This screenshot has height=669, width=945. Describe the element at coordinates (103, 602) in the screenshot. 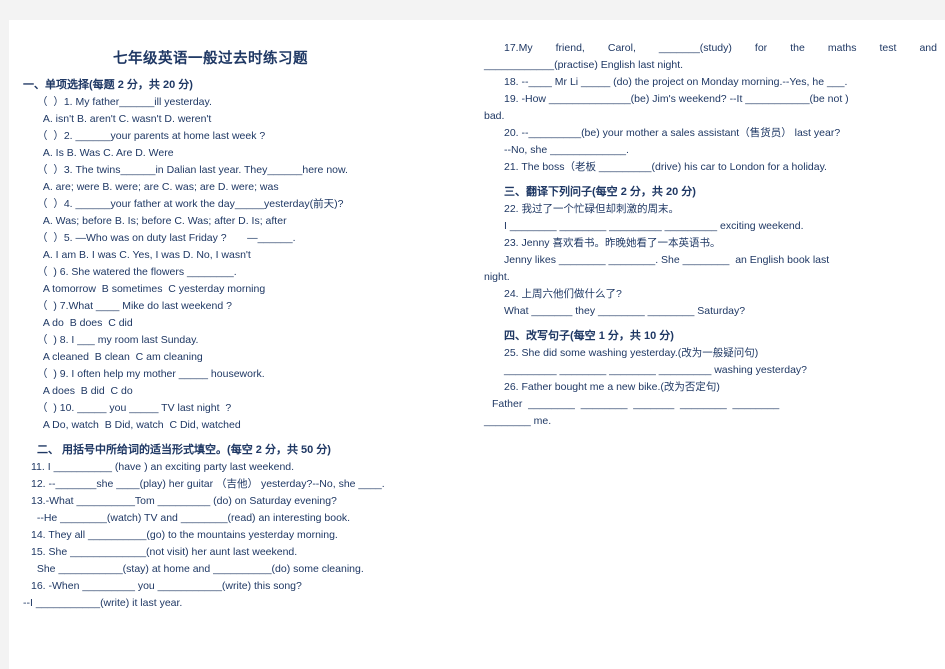

I see `fill-blank-line: --I ___________(write) it last year.` at that location.